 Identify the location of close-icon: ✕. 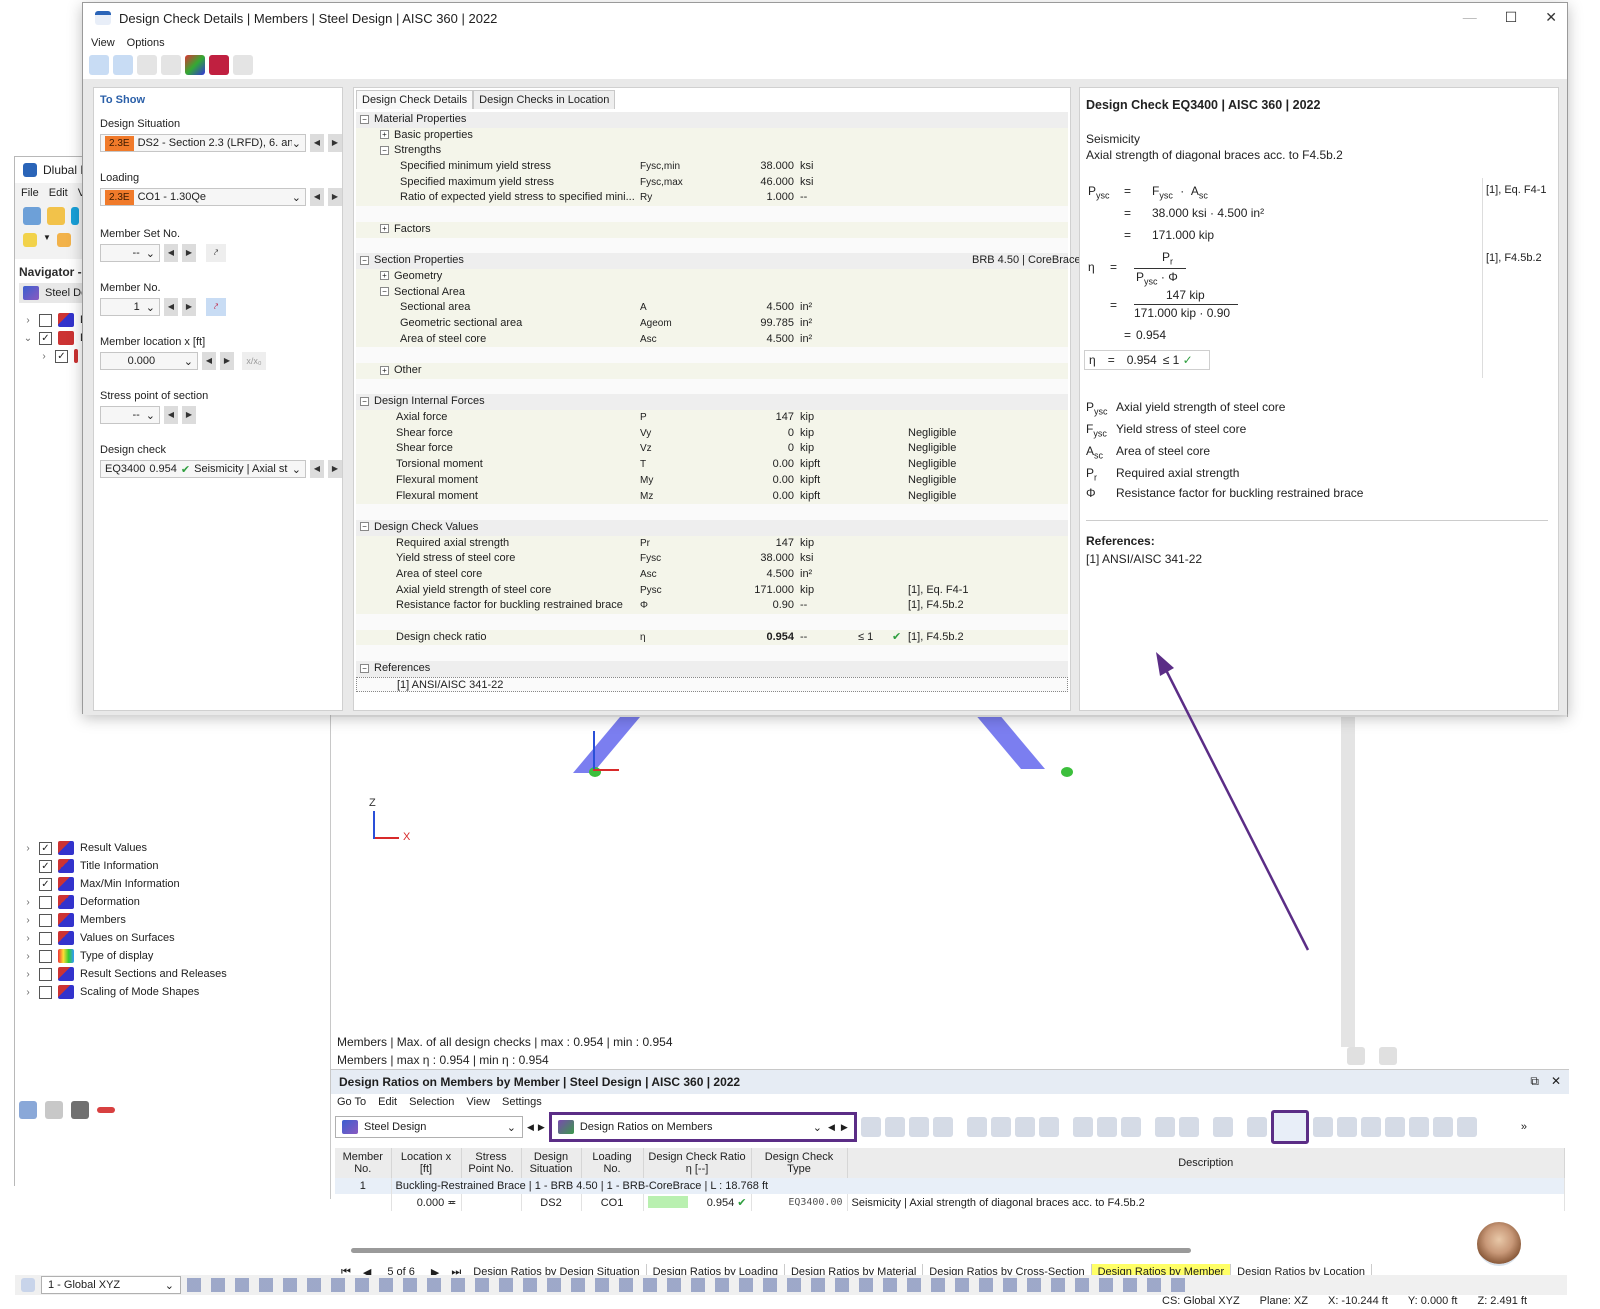
(1551, 17).